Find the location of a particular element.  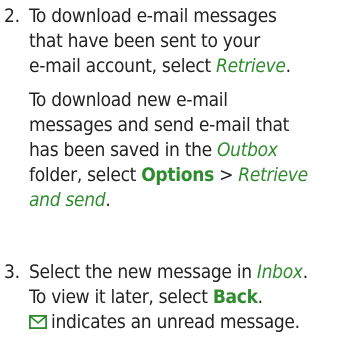

text-segment: Select the new message in is located at coordinates (143, 272).